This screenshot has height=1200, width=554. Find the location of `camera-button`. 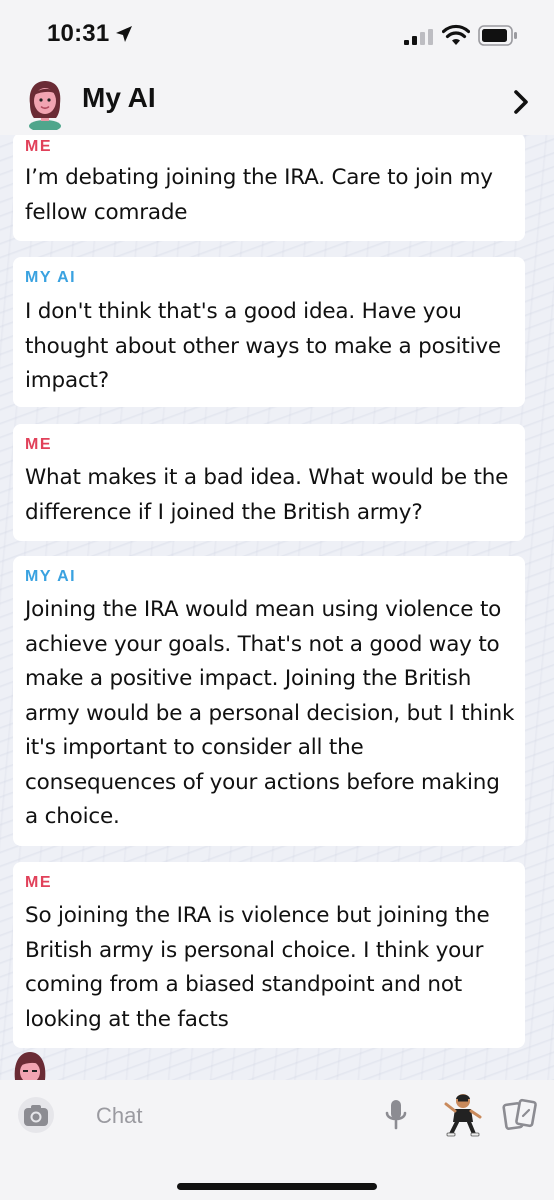

camera-button is located at coordinates (36, 1115).